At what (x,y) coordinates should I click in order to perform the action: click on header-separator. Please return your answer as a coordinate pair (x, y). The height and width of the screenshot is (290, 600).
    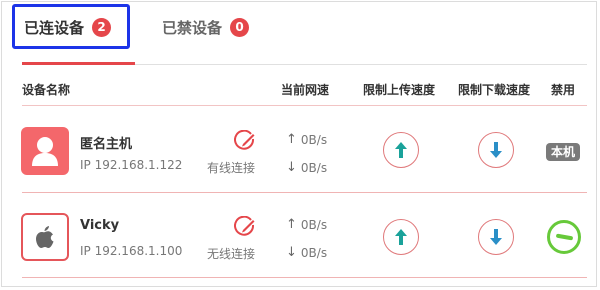
    Looking at the image, I should click on (304, 105).